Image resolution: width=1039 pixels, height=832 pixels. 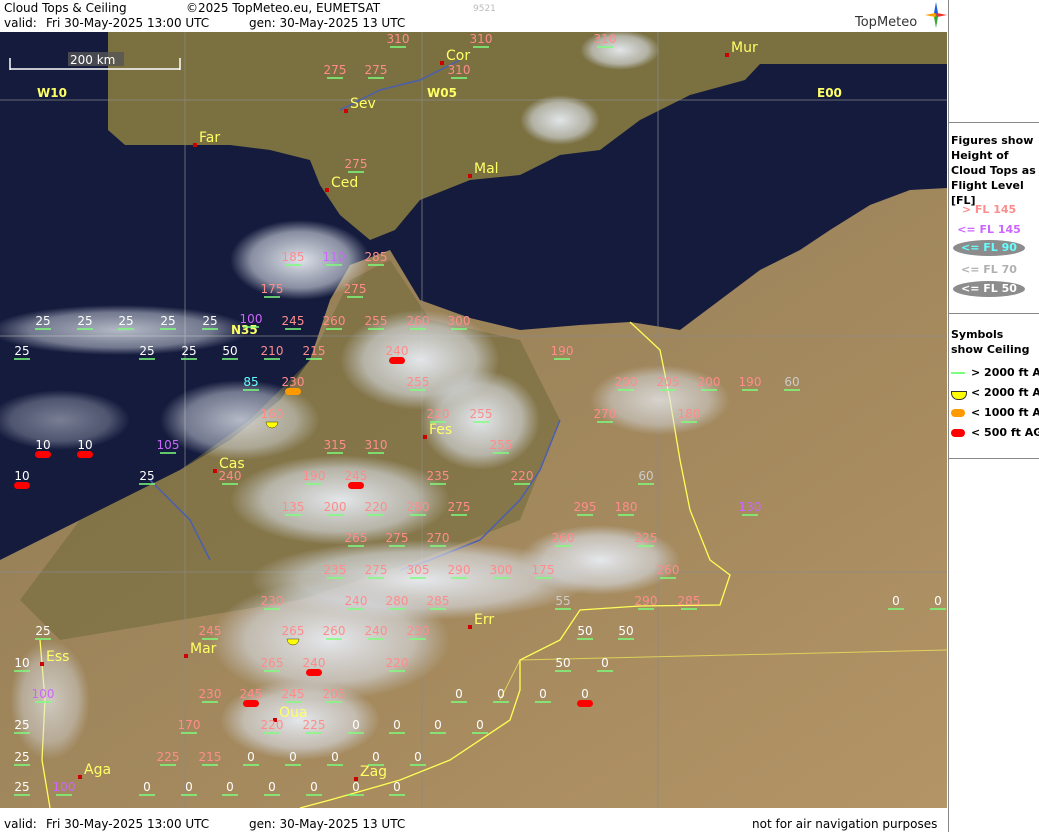 What do you see at coordinates (563, 602) in the screenshot?
I see `cloud-top-marker: 55` at bounding box center [563, 602].